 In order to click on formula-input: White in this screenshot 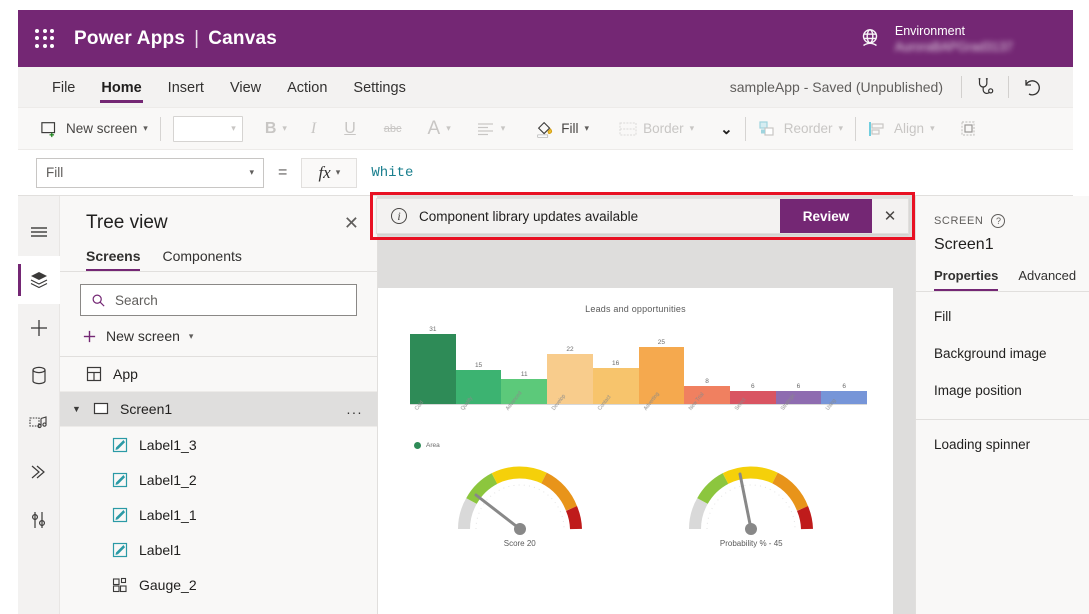, I will do `click(715, 173)`.